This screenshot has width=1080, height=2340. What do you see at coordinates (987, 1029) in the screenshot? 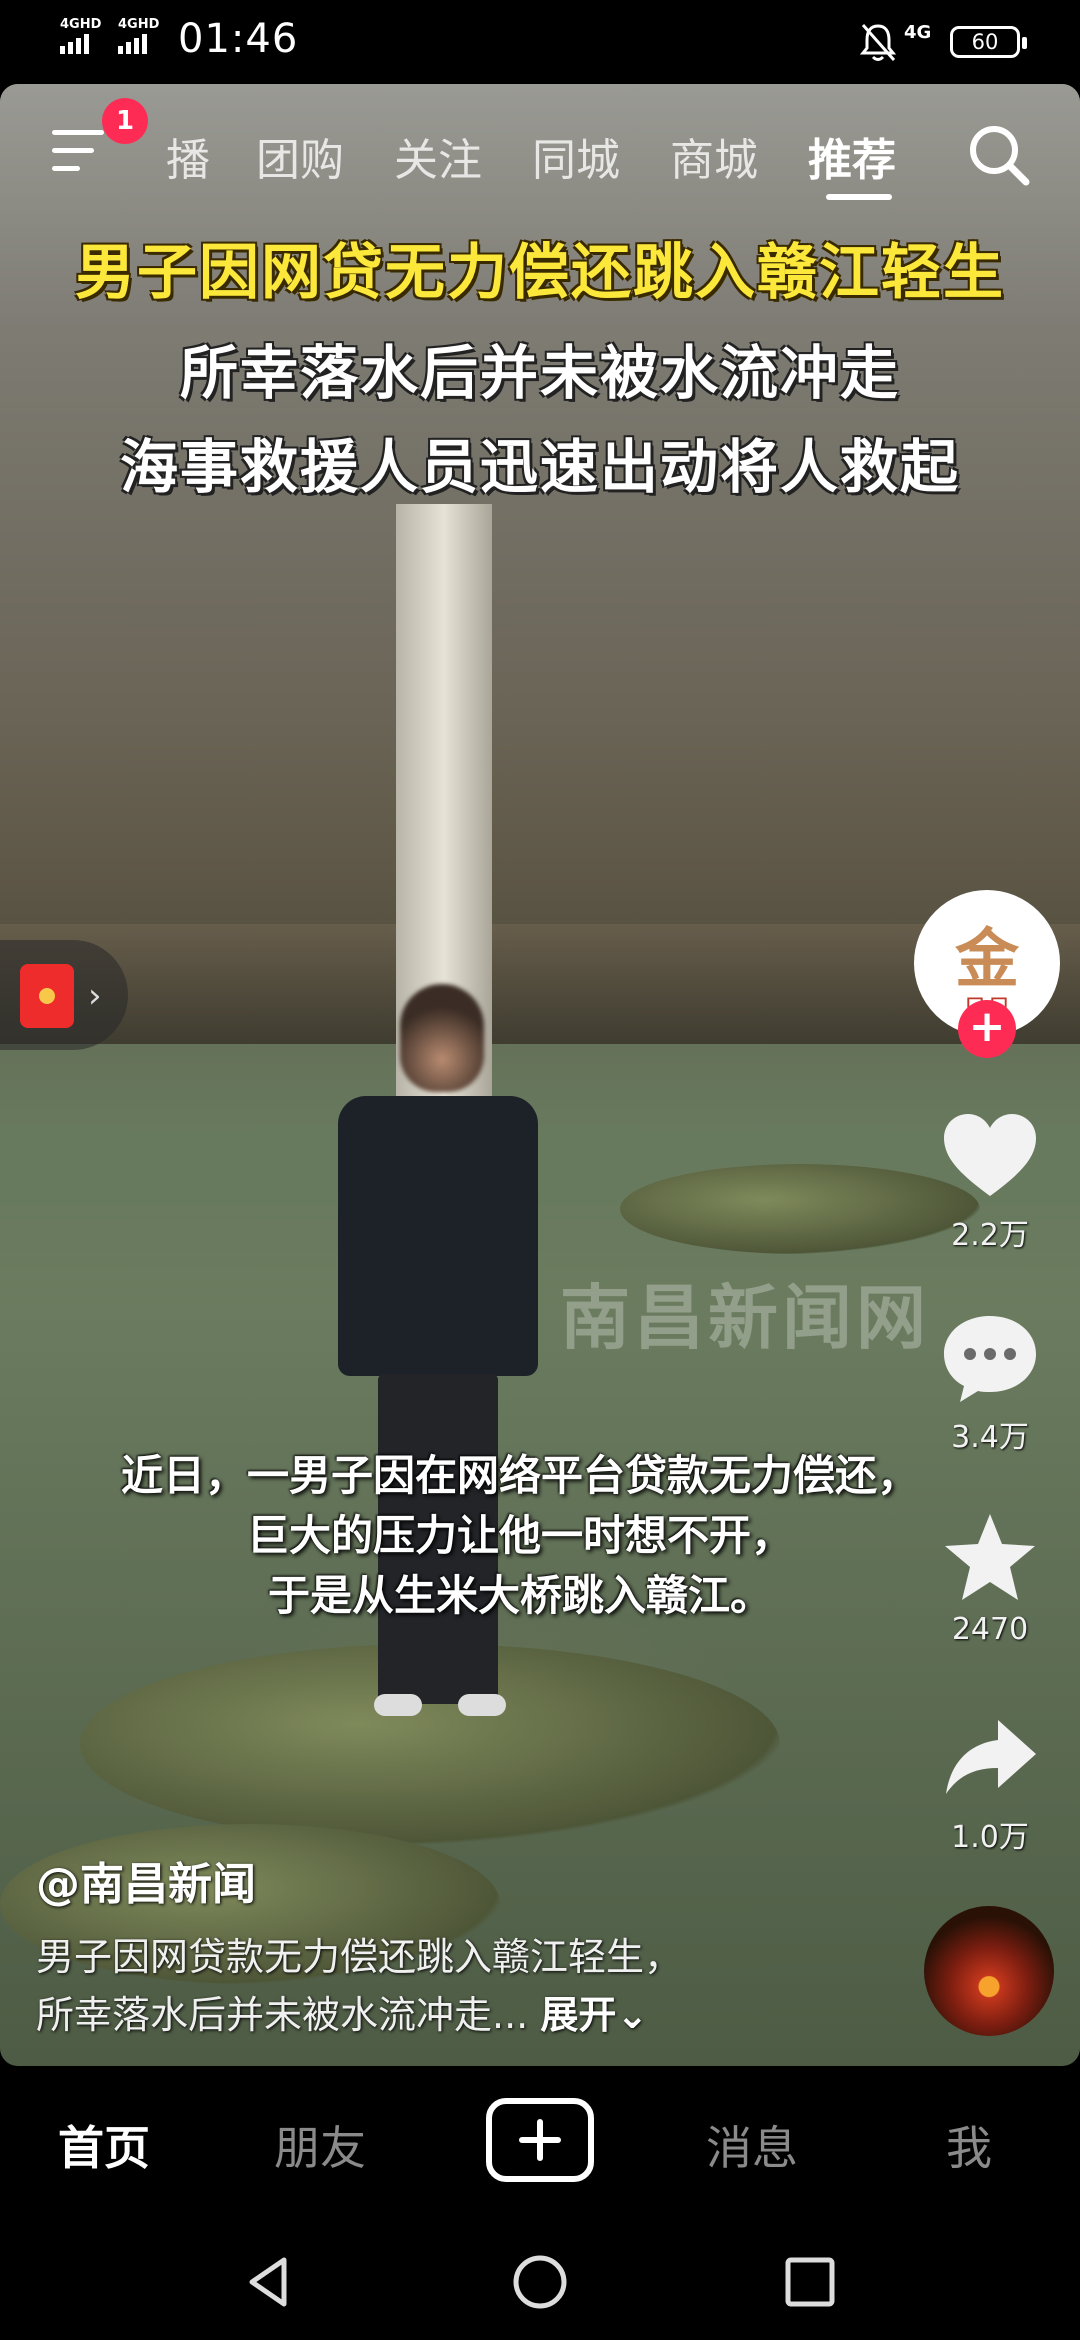
I see `follow-button: +` at bounding box center [987, 1029].